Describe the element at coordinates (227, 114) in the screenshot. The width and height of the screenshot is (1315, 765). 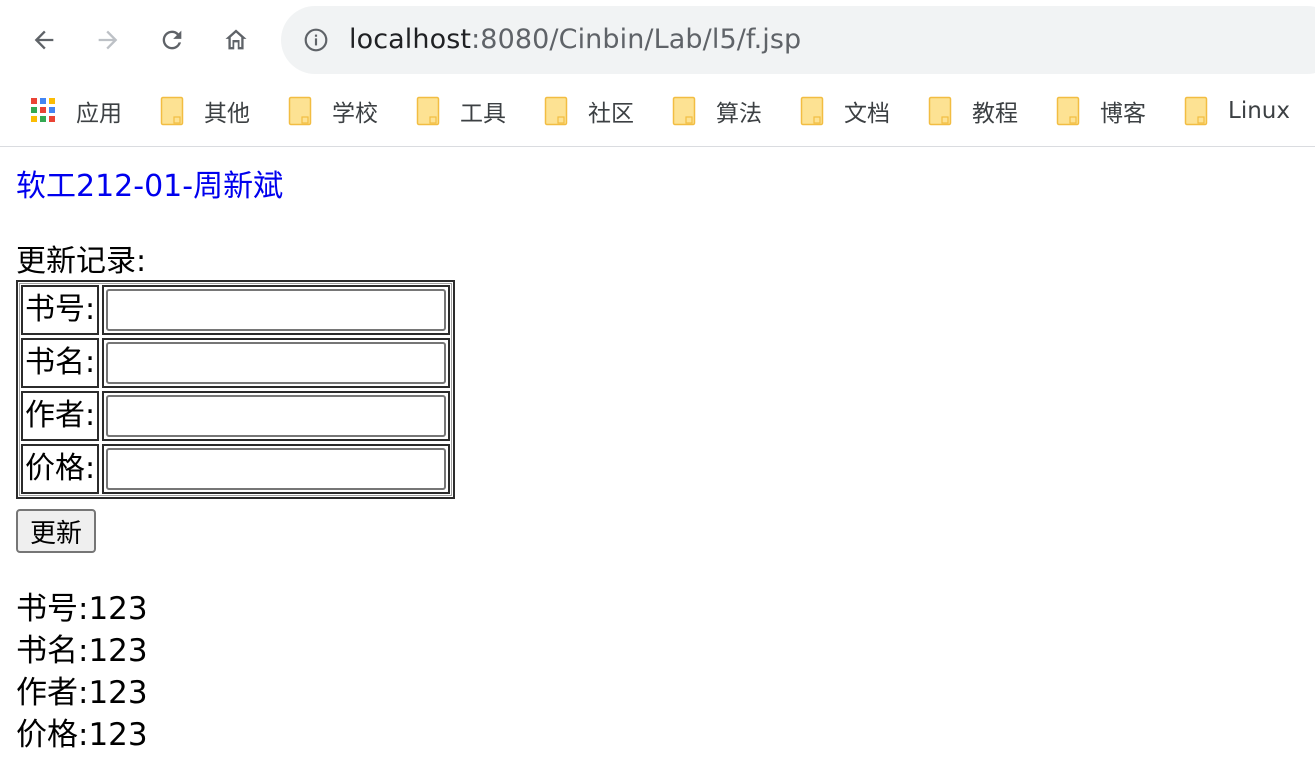
I see `bookmark-label: 其他` at that location.